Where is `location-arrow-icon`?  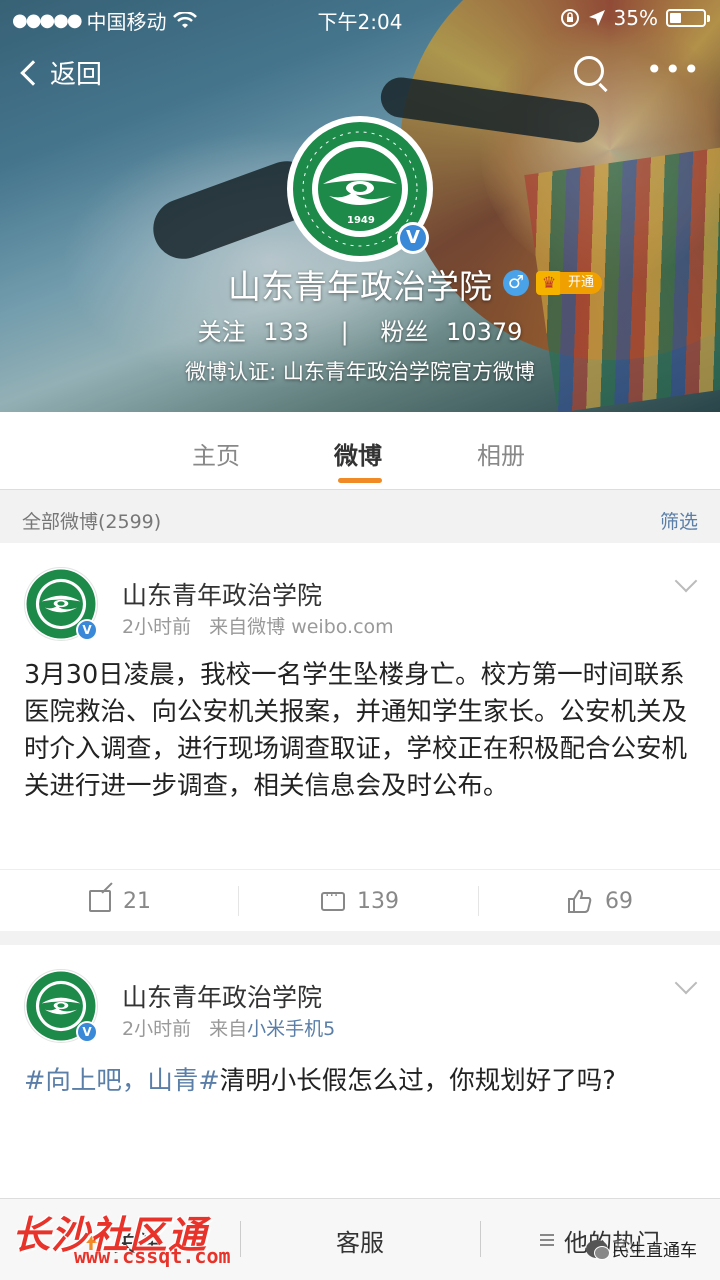
location-arrow-icon is located at coordinates (596, 18).